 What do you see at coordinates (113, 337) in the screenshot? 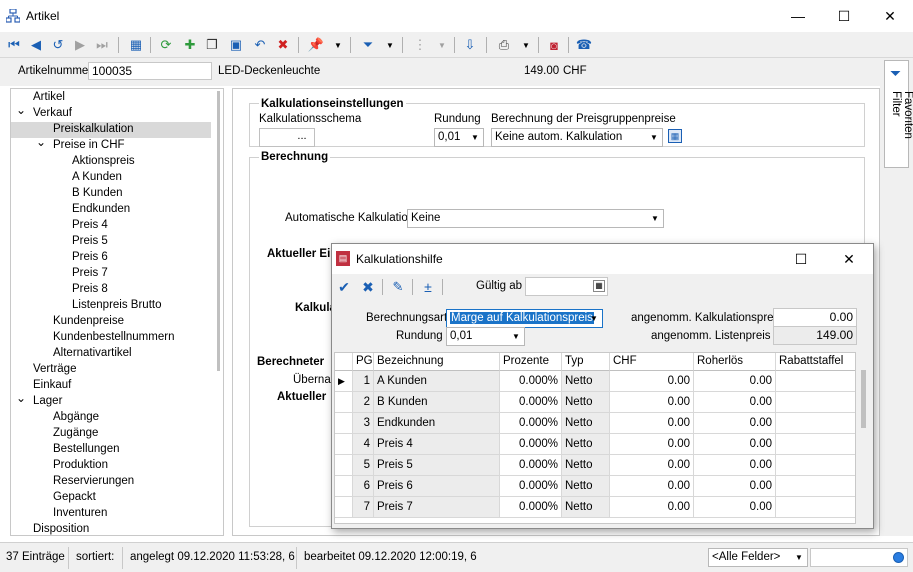
I see `tree-item: Kundenbestellnummern` at bounding box center [113, 337].